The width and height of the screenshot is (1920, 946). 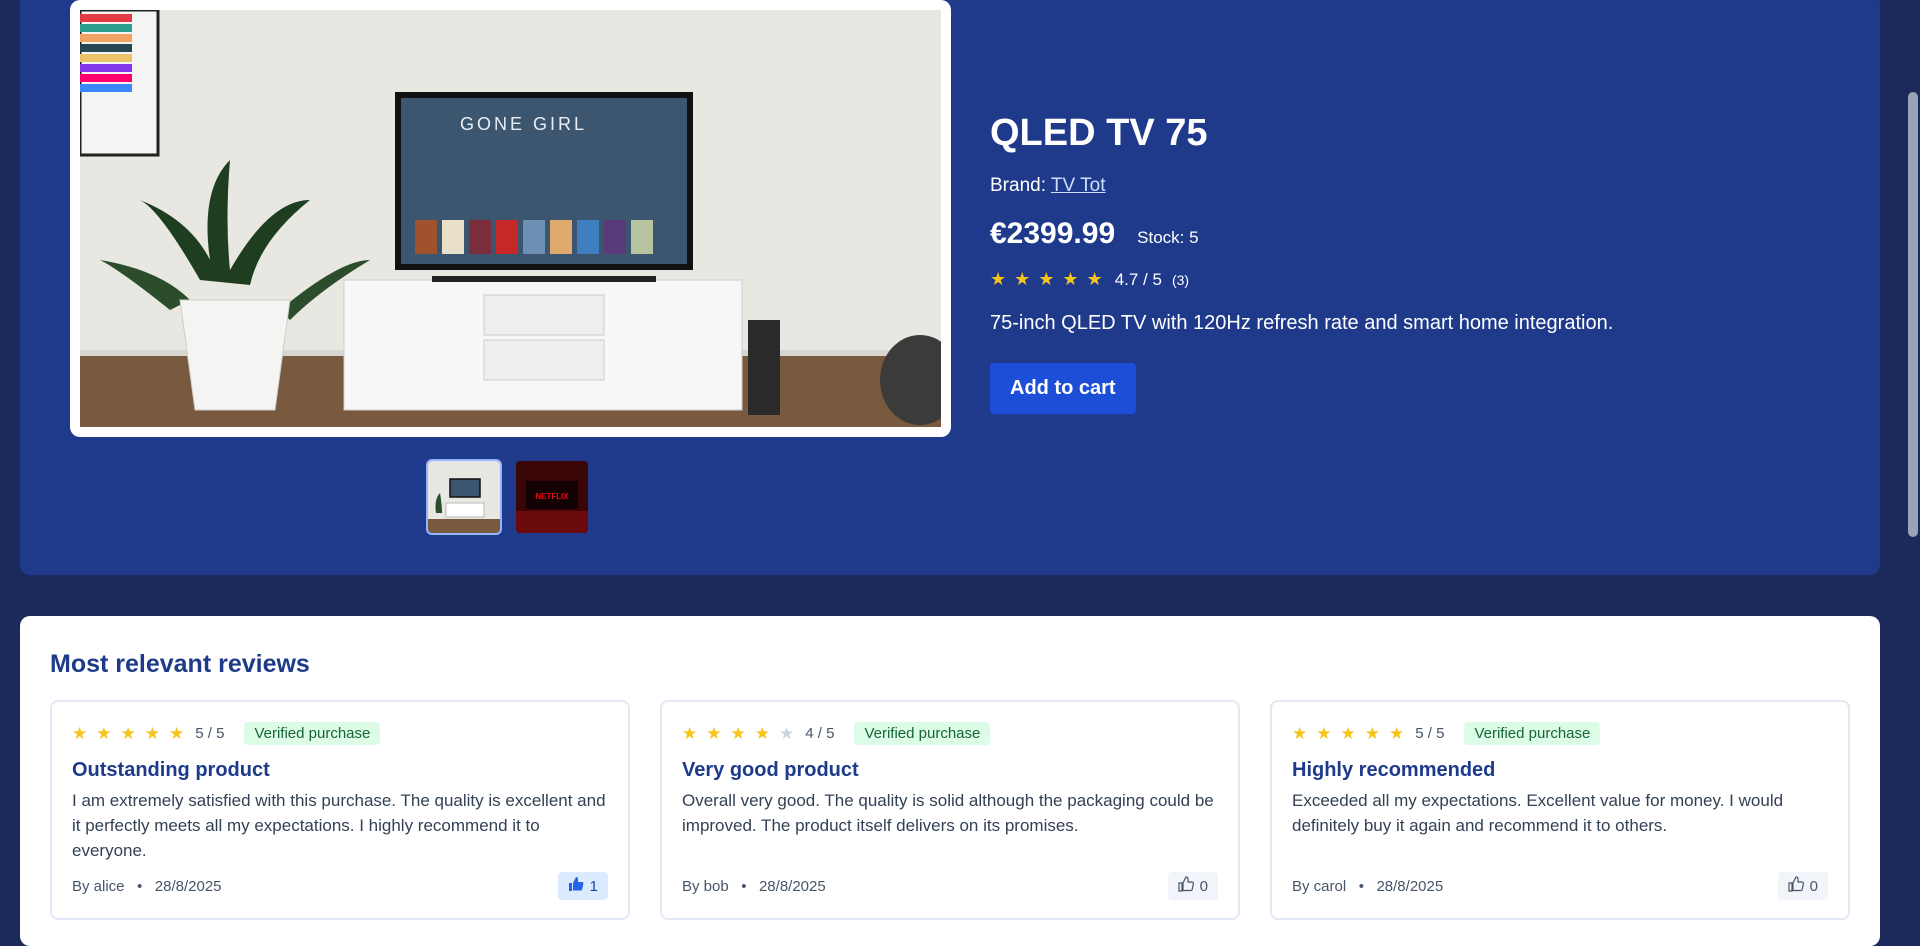 What do you see at coordinates (523, 124) in the screenshot?
I see `tv-screen-movie-title: GONE GIRL` at bounding box center [523, 124].